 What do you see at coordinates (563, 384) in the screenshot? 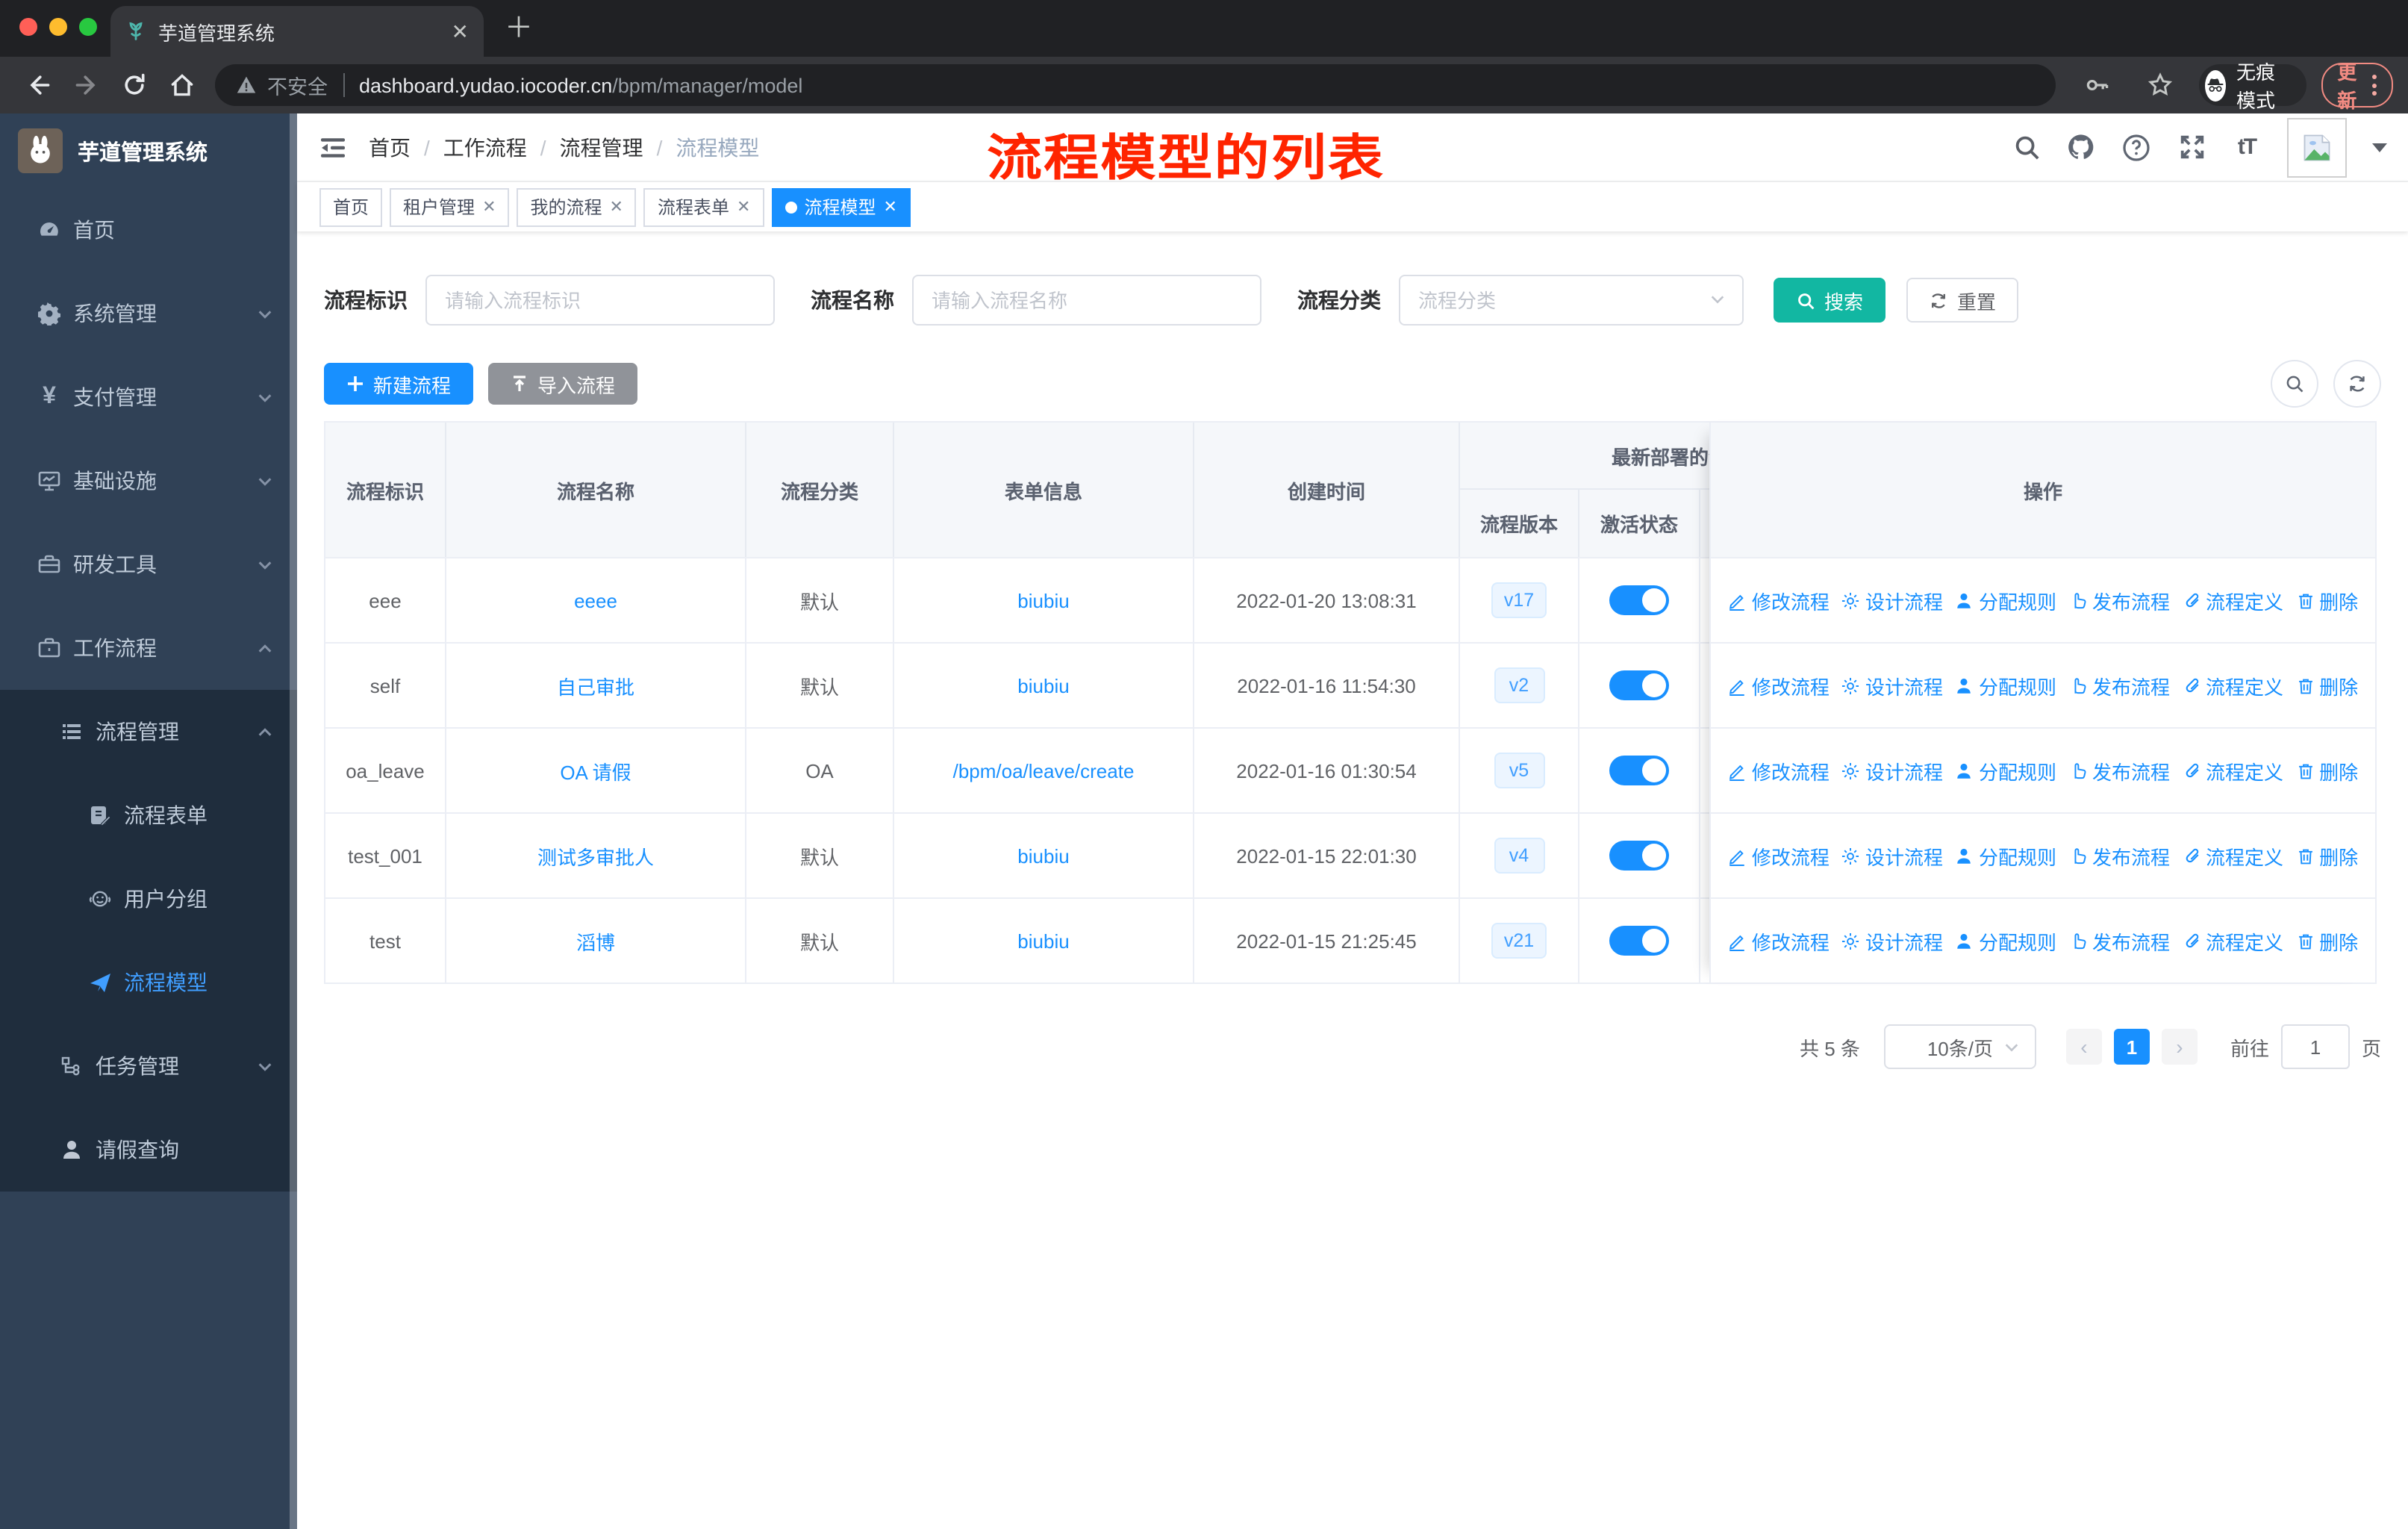
I see `import-process-button: 导入流程` at bounding box center [563, 384].